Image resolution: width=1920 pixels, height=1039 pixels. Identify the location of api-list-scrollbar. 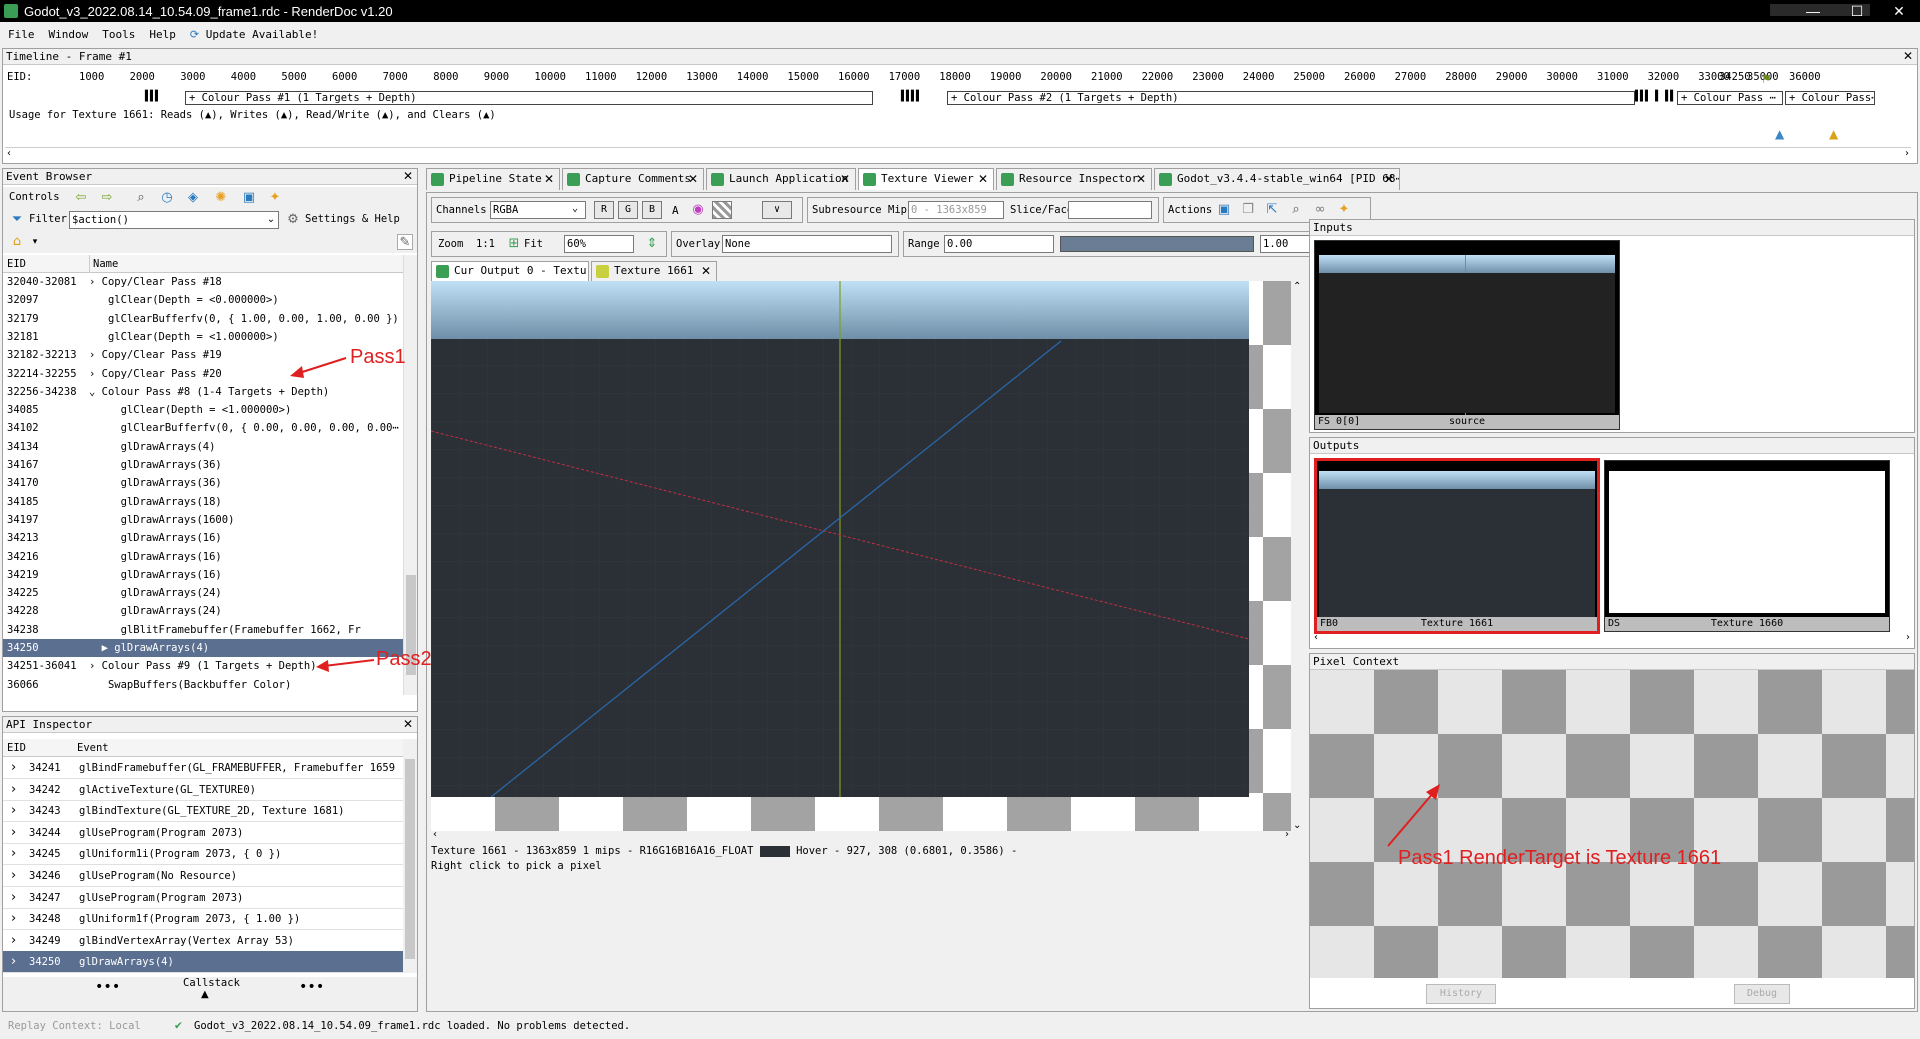
(410, 856).